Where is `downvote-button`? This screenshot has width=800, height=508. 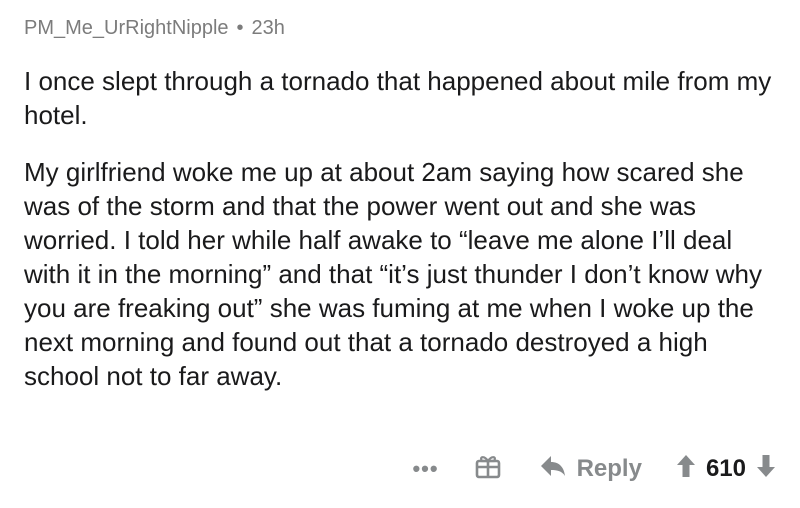 downvote-button is located at coordinates (766, 469).